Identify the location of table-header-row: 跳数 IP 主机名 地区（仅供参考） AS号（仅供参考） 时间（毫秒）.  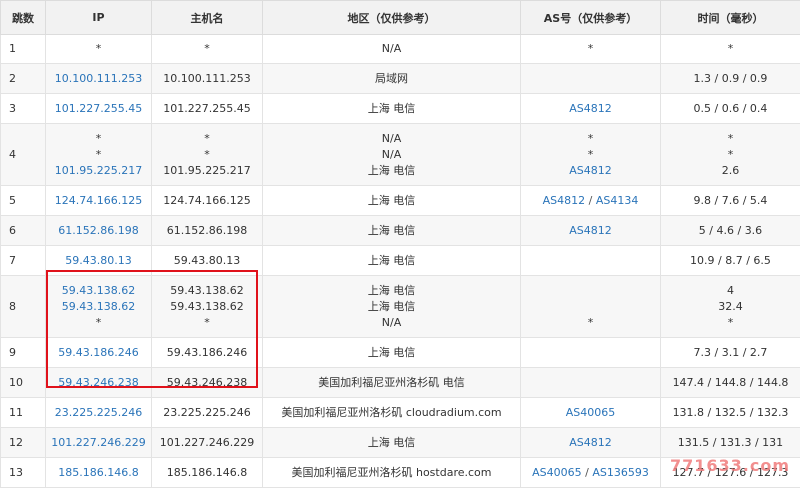
(400, 18).